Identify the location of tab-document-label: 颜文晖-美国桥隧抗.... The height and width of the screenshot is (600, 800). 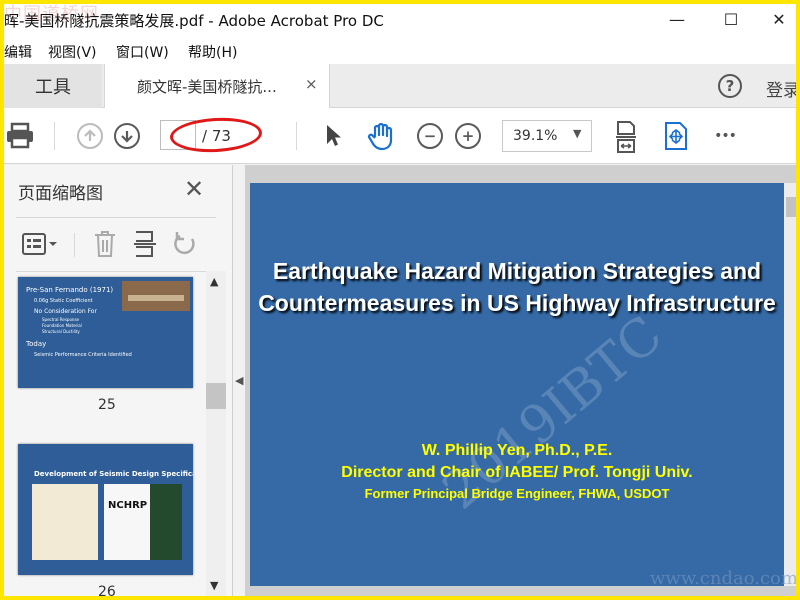
(207, 87).